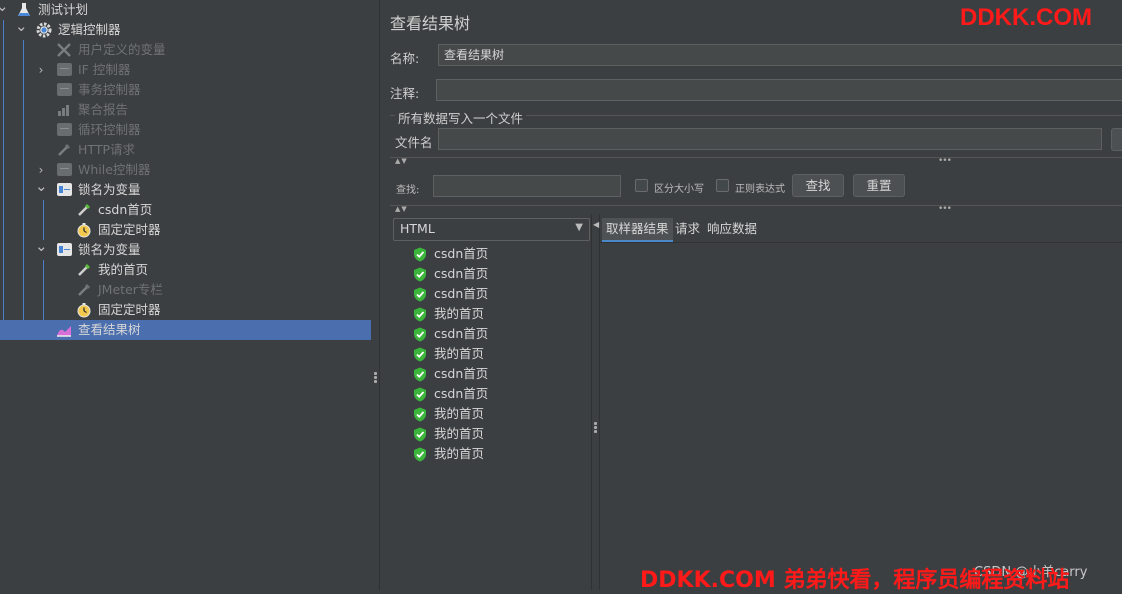 The image size is (1122, 594). What do you see at coordinates (129, 229) in the screenshot?
I see `tree-node-label: 固定定时器` at bounding box center [129, 229].